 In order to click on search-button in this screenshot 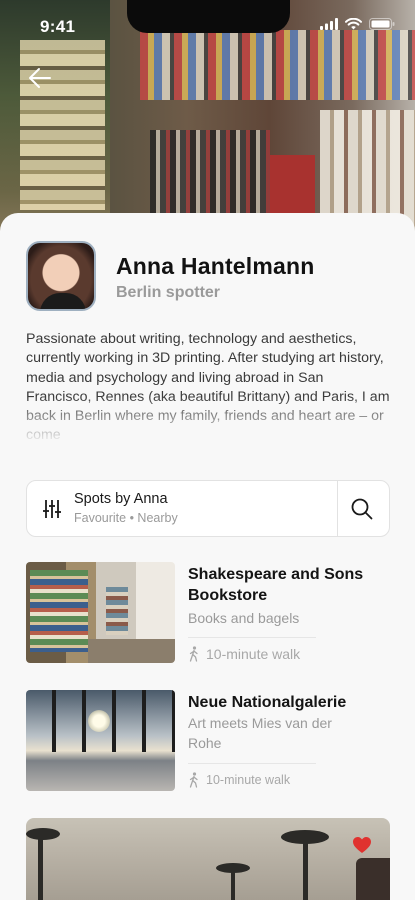, I will do `click(362, 509)`.